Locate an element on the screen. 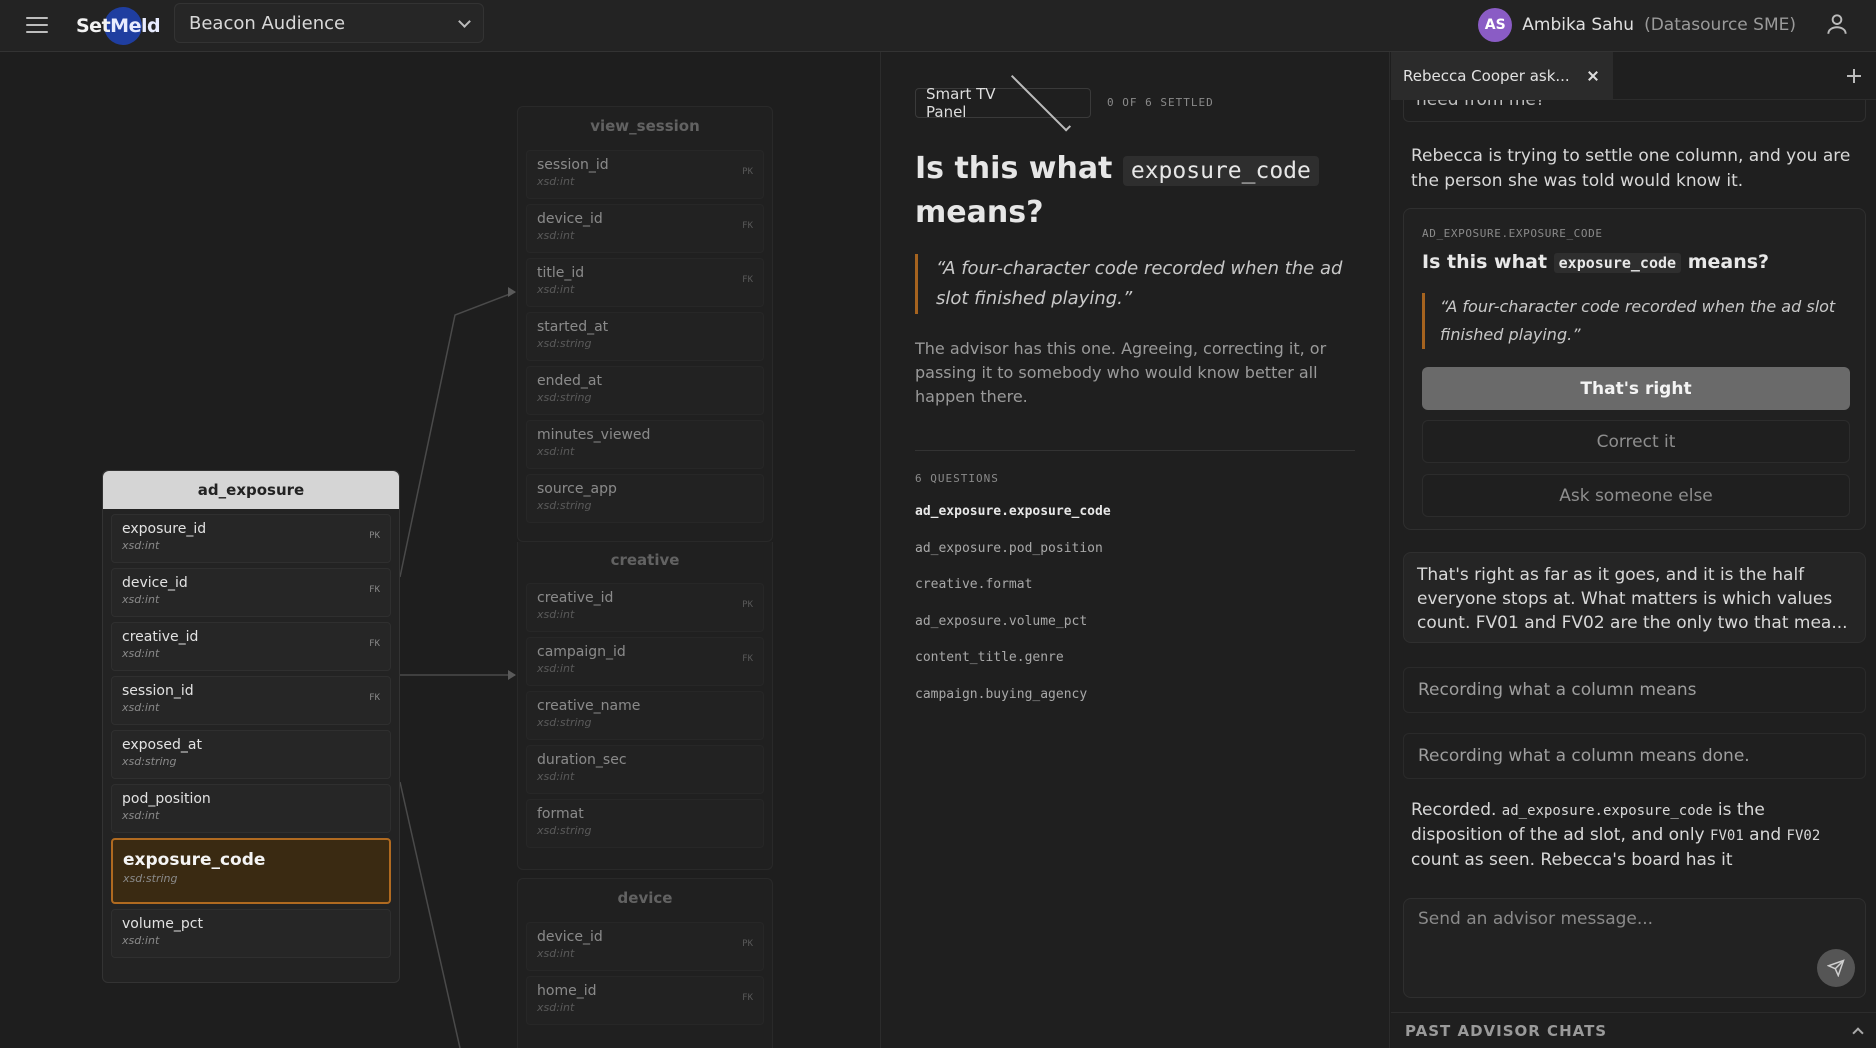 Image resolution: width=1876 pixels, height=1048 pixels. question-item: creative.format is located at coordinates (1013, 595).